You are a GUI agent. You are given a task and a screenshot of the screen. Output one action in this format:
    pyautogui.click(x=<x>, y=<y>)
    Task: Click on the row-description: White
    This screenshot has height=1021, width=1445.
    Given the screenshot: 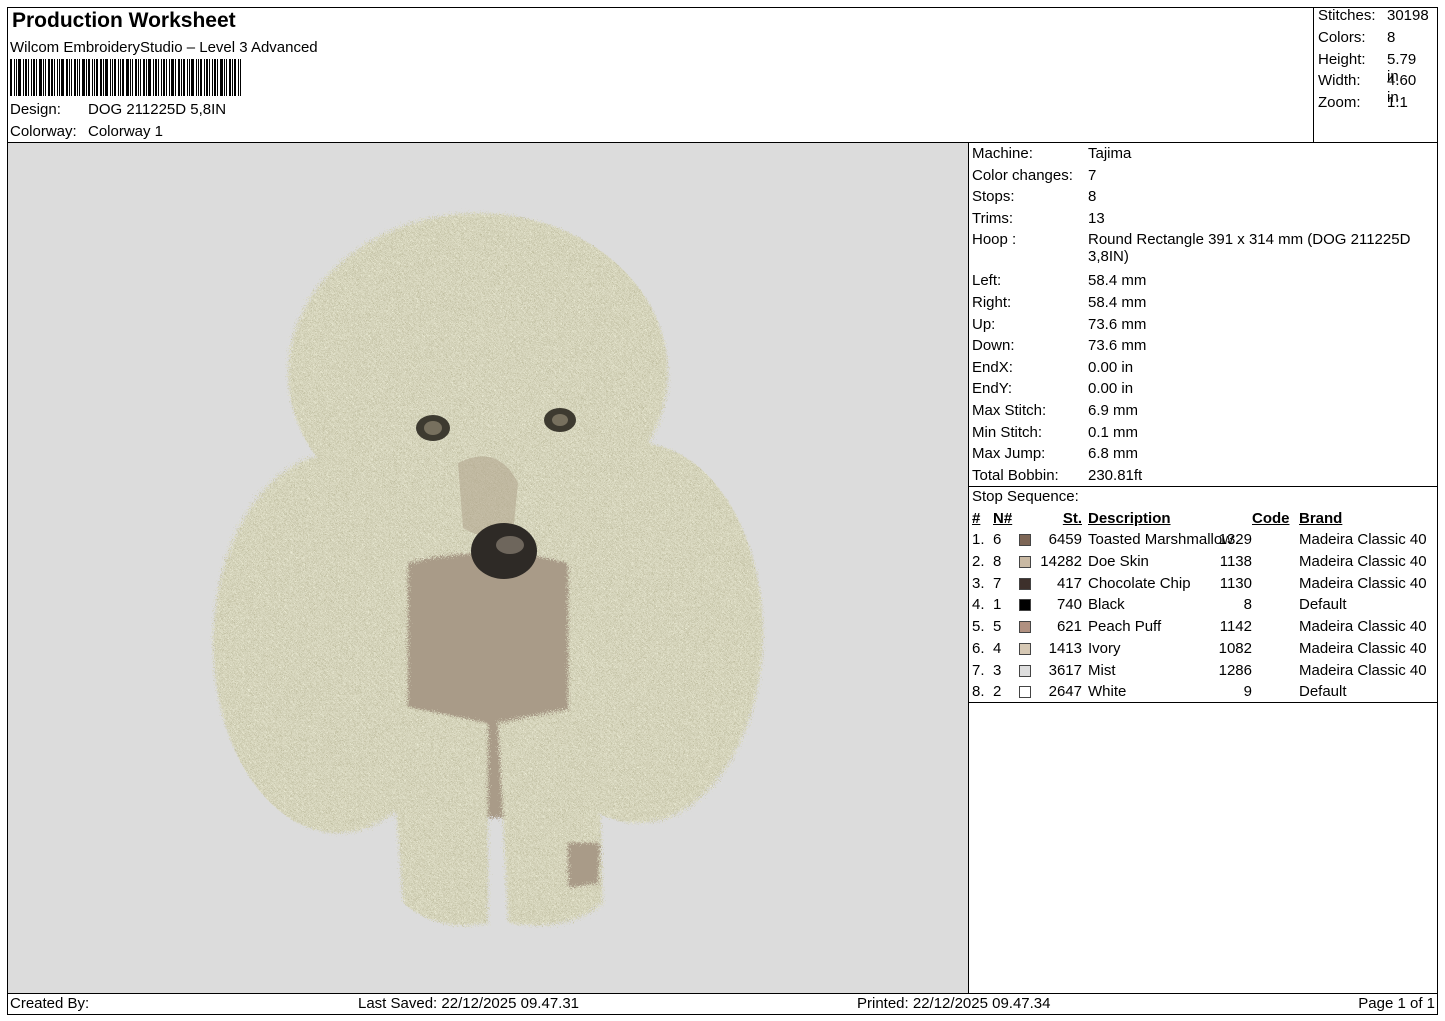 What is the action you would take?
    pyautogui.click(x=1107, y=692)
    